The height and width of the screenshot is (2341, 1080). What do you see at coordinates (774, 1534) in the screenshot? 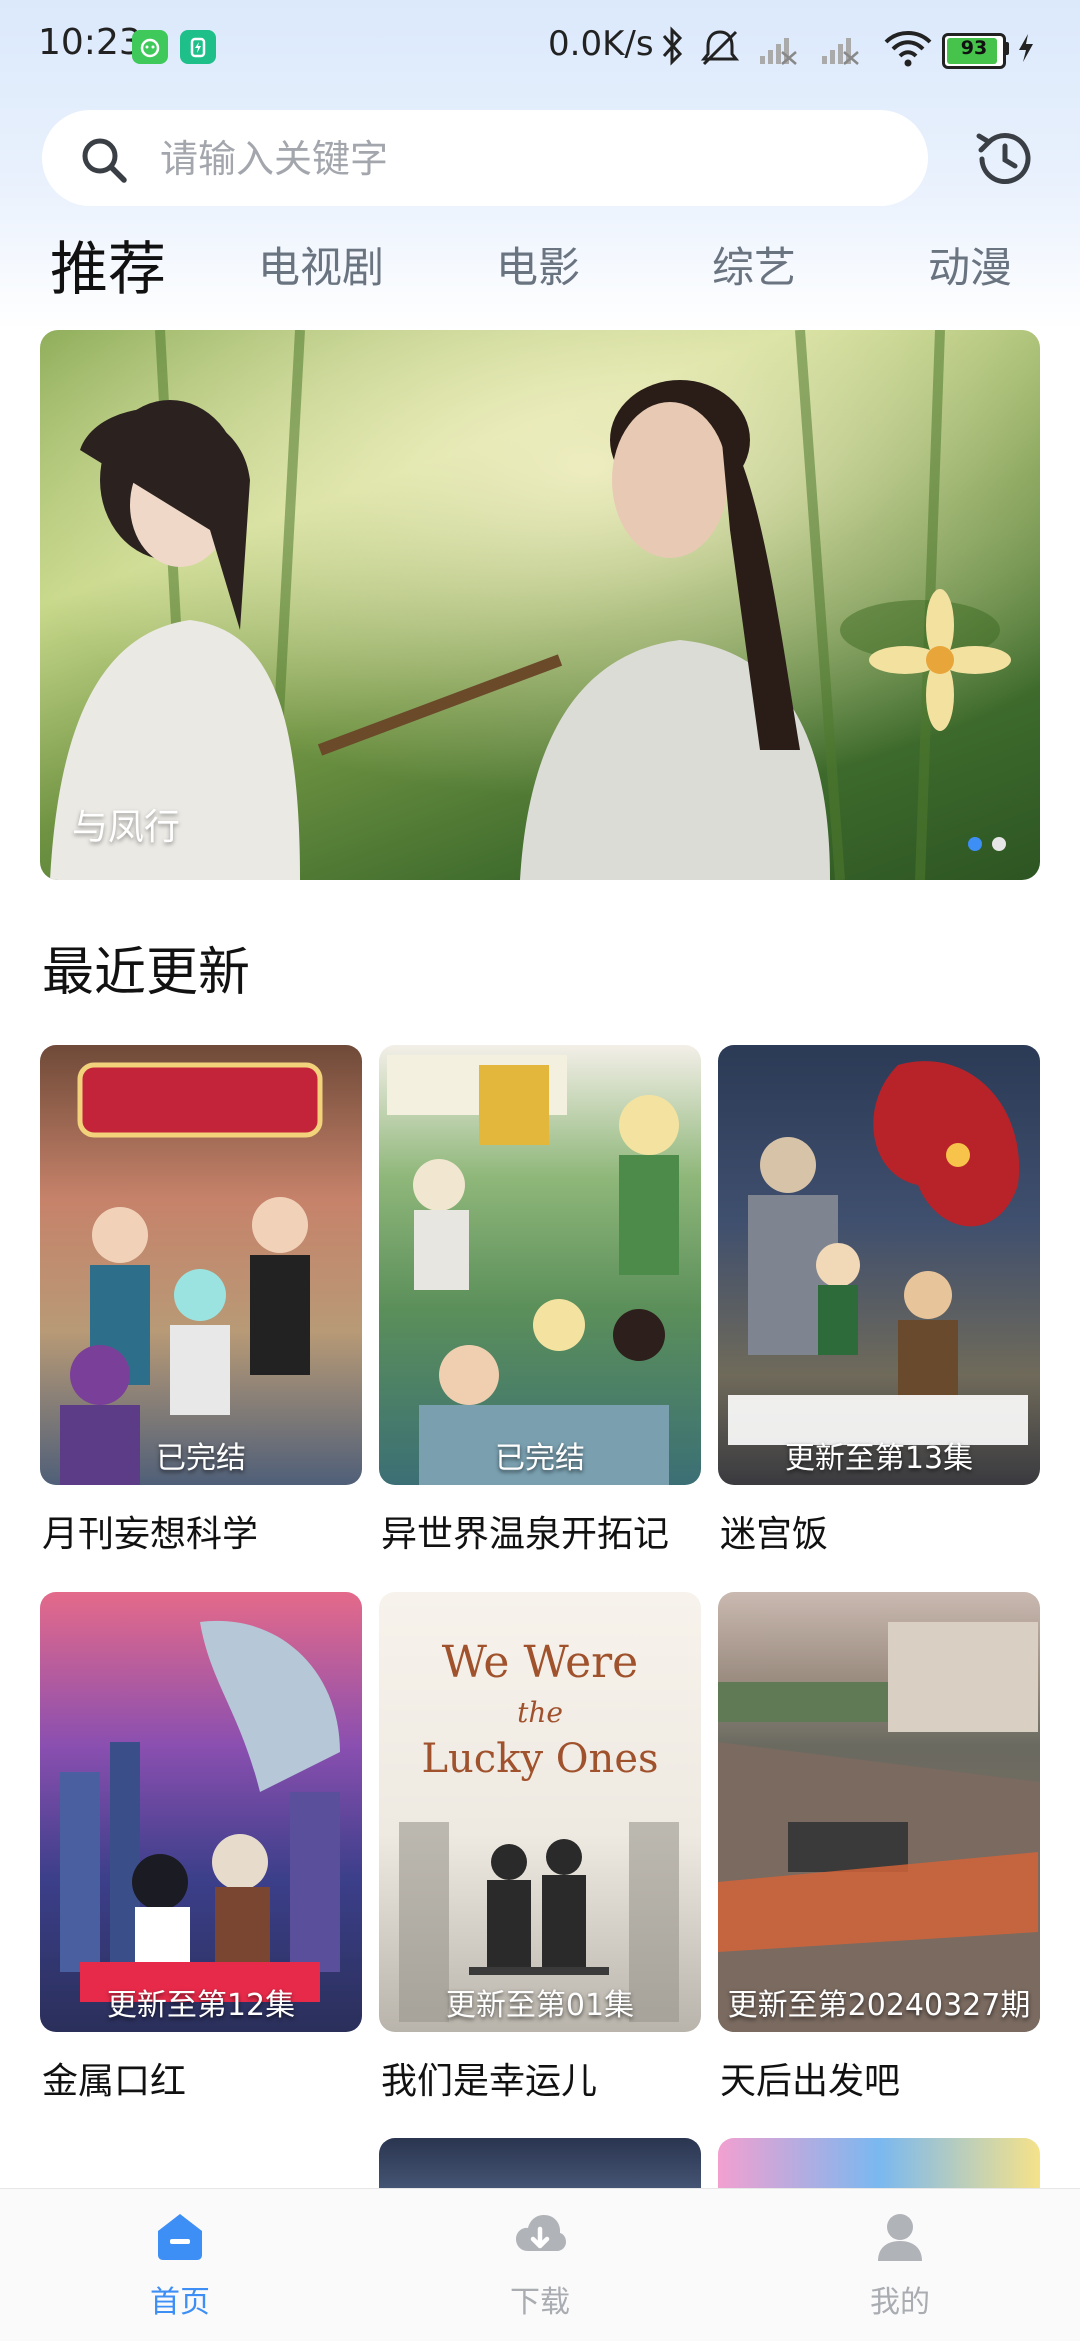
I see `card-title: 迷宫饭` at bounding box center [774, 1534].